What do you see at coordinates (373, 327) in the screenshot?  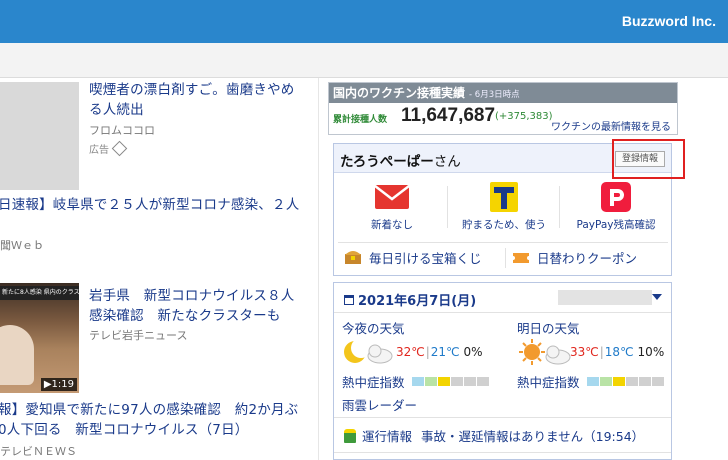 I see `tonight-weather-label: 今夜の天気` at bounding box center [373, 327].